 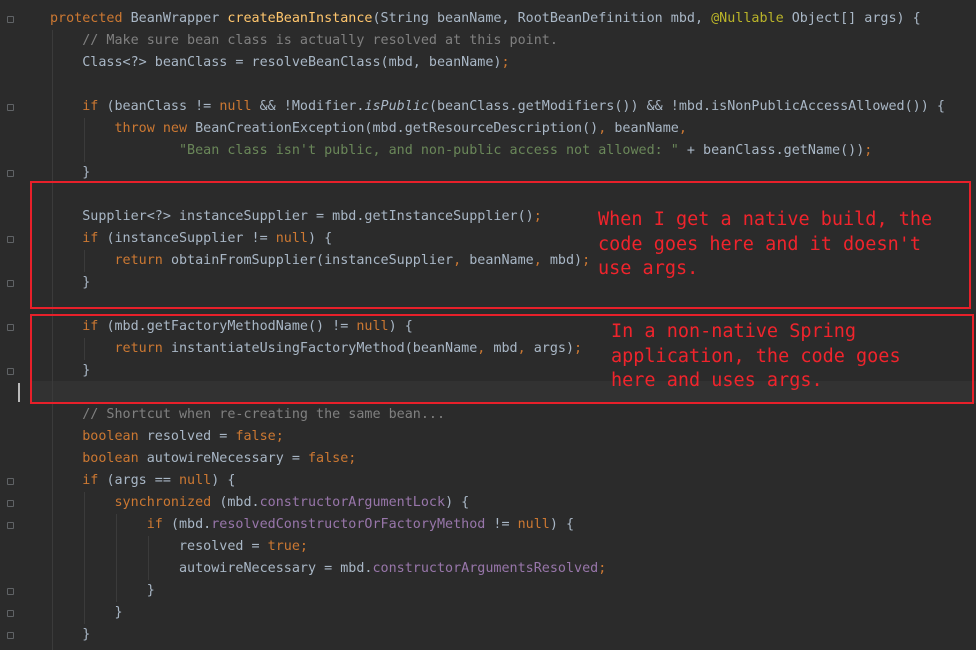 I want to click on code-token: (args ==, so click(x=142, y=480).